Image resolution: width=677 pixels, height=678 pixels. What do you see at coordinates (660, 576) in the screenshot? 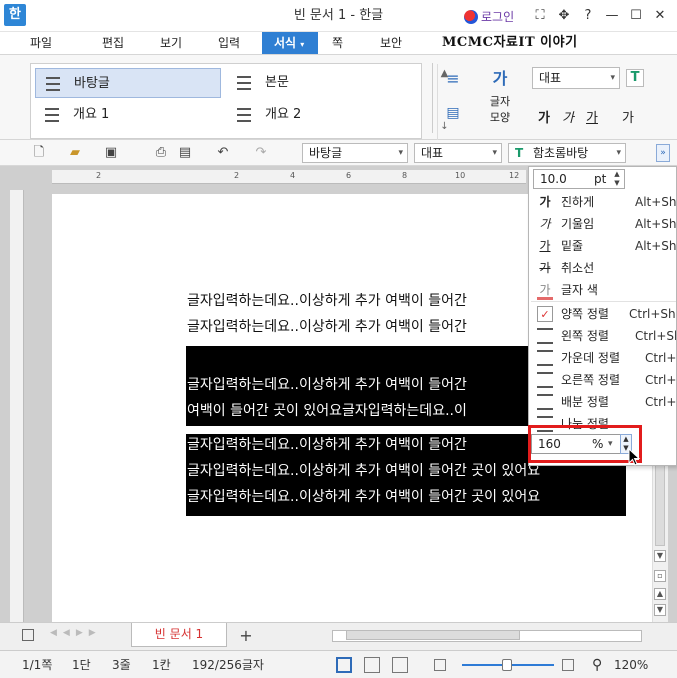
I see `page-view-icon: ▫` at bounding box center [660, 576].